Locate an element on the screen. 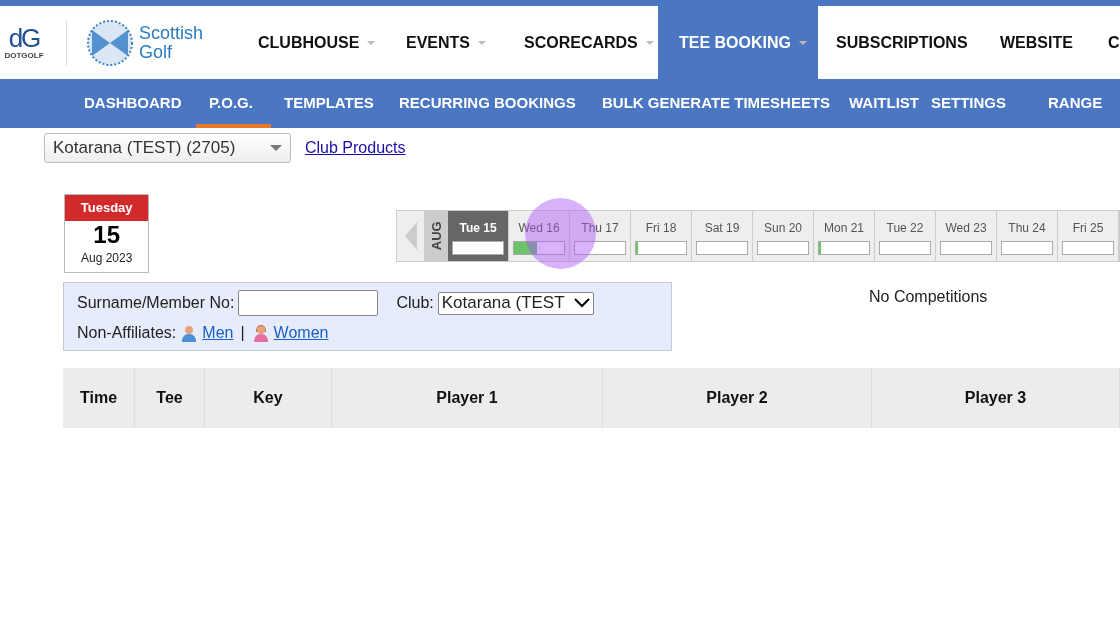  women-link: Women is located at coordinates (301, 333).